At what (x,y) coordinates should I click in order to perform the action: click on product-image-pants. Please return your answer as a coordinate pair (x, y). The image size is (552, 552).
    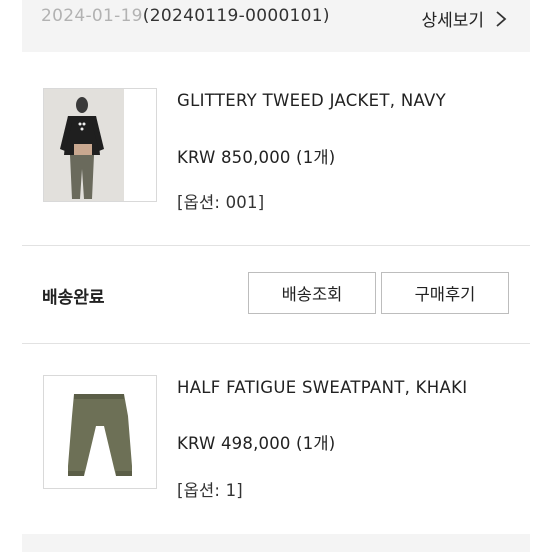
    Looking at the image, I should click on (100, 432).